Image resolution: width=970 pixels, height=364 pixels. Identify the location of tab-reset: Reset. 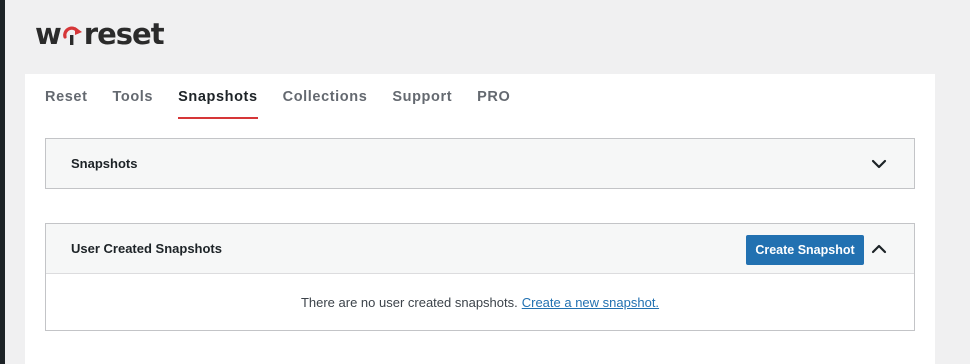
(66, 102).